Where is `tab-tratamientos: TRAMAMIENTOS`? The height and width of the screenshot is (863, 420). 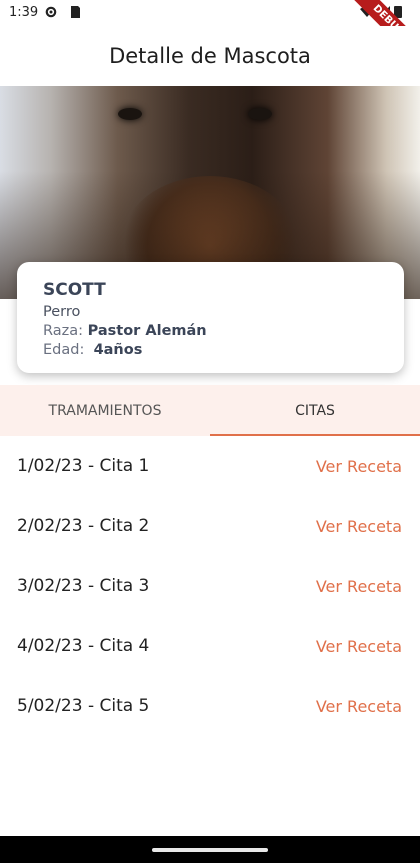
tab-tratamientos: TRAMAMIENTOS is located at coordinates (105, 410).